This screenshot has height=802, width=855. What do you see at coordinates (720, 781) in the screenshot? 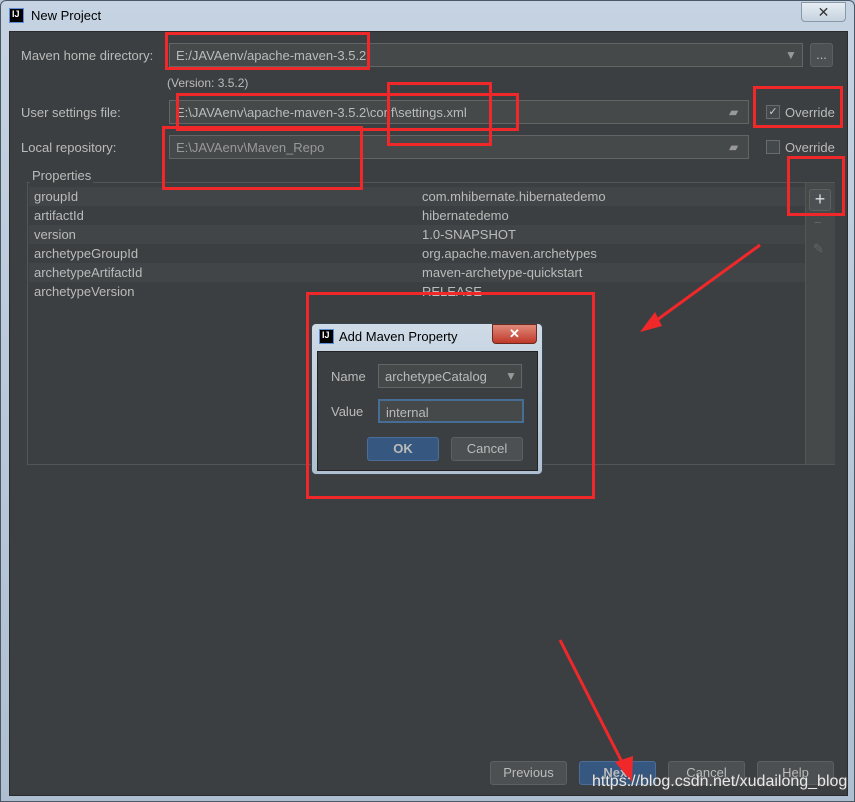
I see `watermark: https://blog.csdn.net/xudailong_blog` at bounding box center [720, 781].